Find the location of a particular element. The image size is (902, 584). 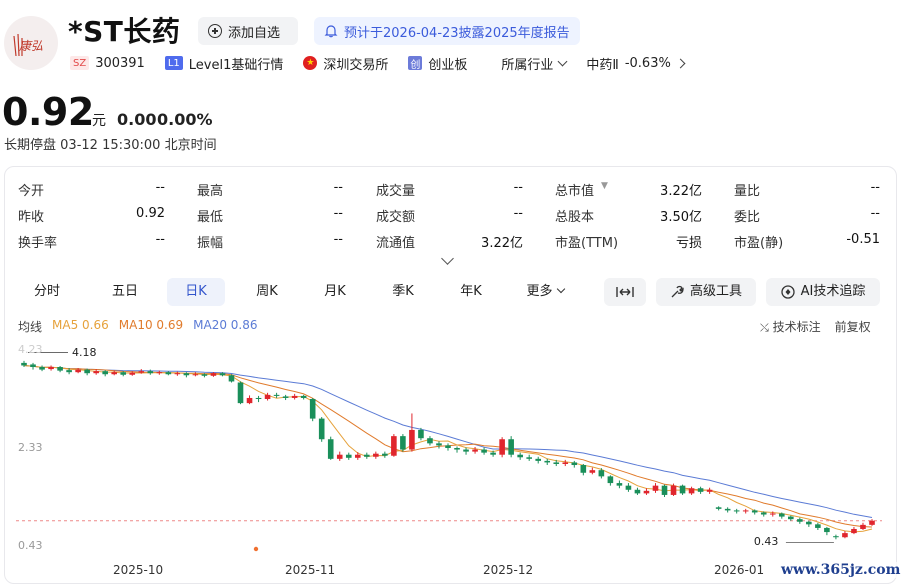

tab-label: 周K is located at coordinates (267, 291).